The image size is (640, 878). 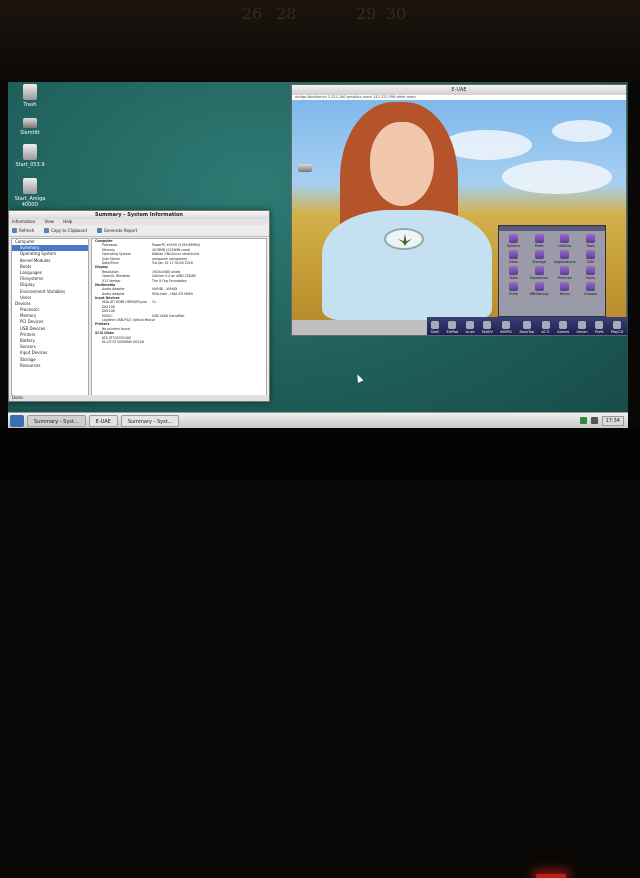 What do you see at coordinates (171, 249) in the screenshot?
I see `details-value: 4078MB (2229MB used)` at bounding box center [171, 249].